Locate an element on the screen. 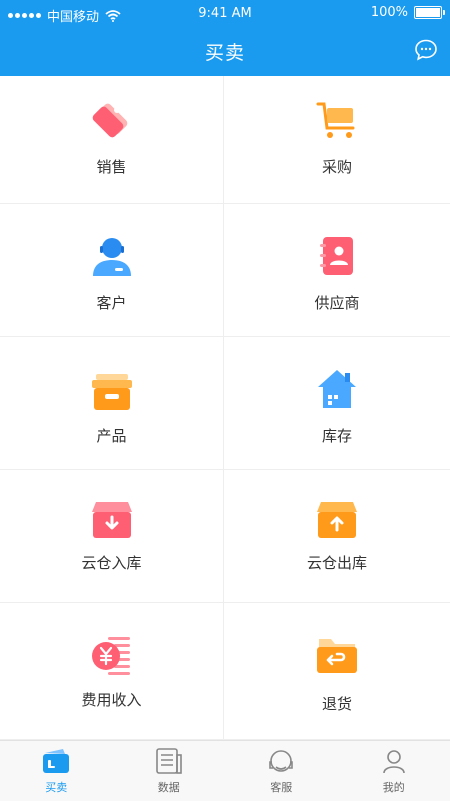 Image resolution: width=450 pixels, height=801 pixels. return-folder-icon is located at coordinates (337, 655).